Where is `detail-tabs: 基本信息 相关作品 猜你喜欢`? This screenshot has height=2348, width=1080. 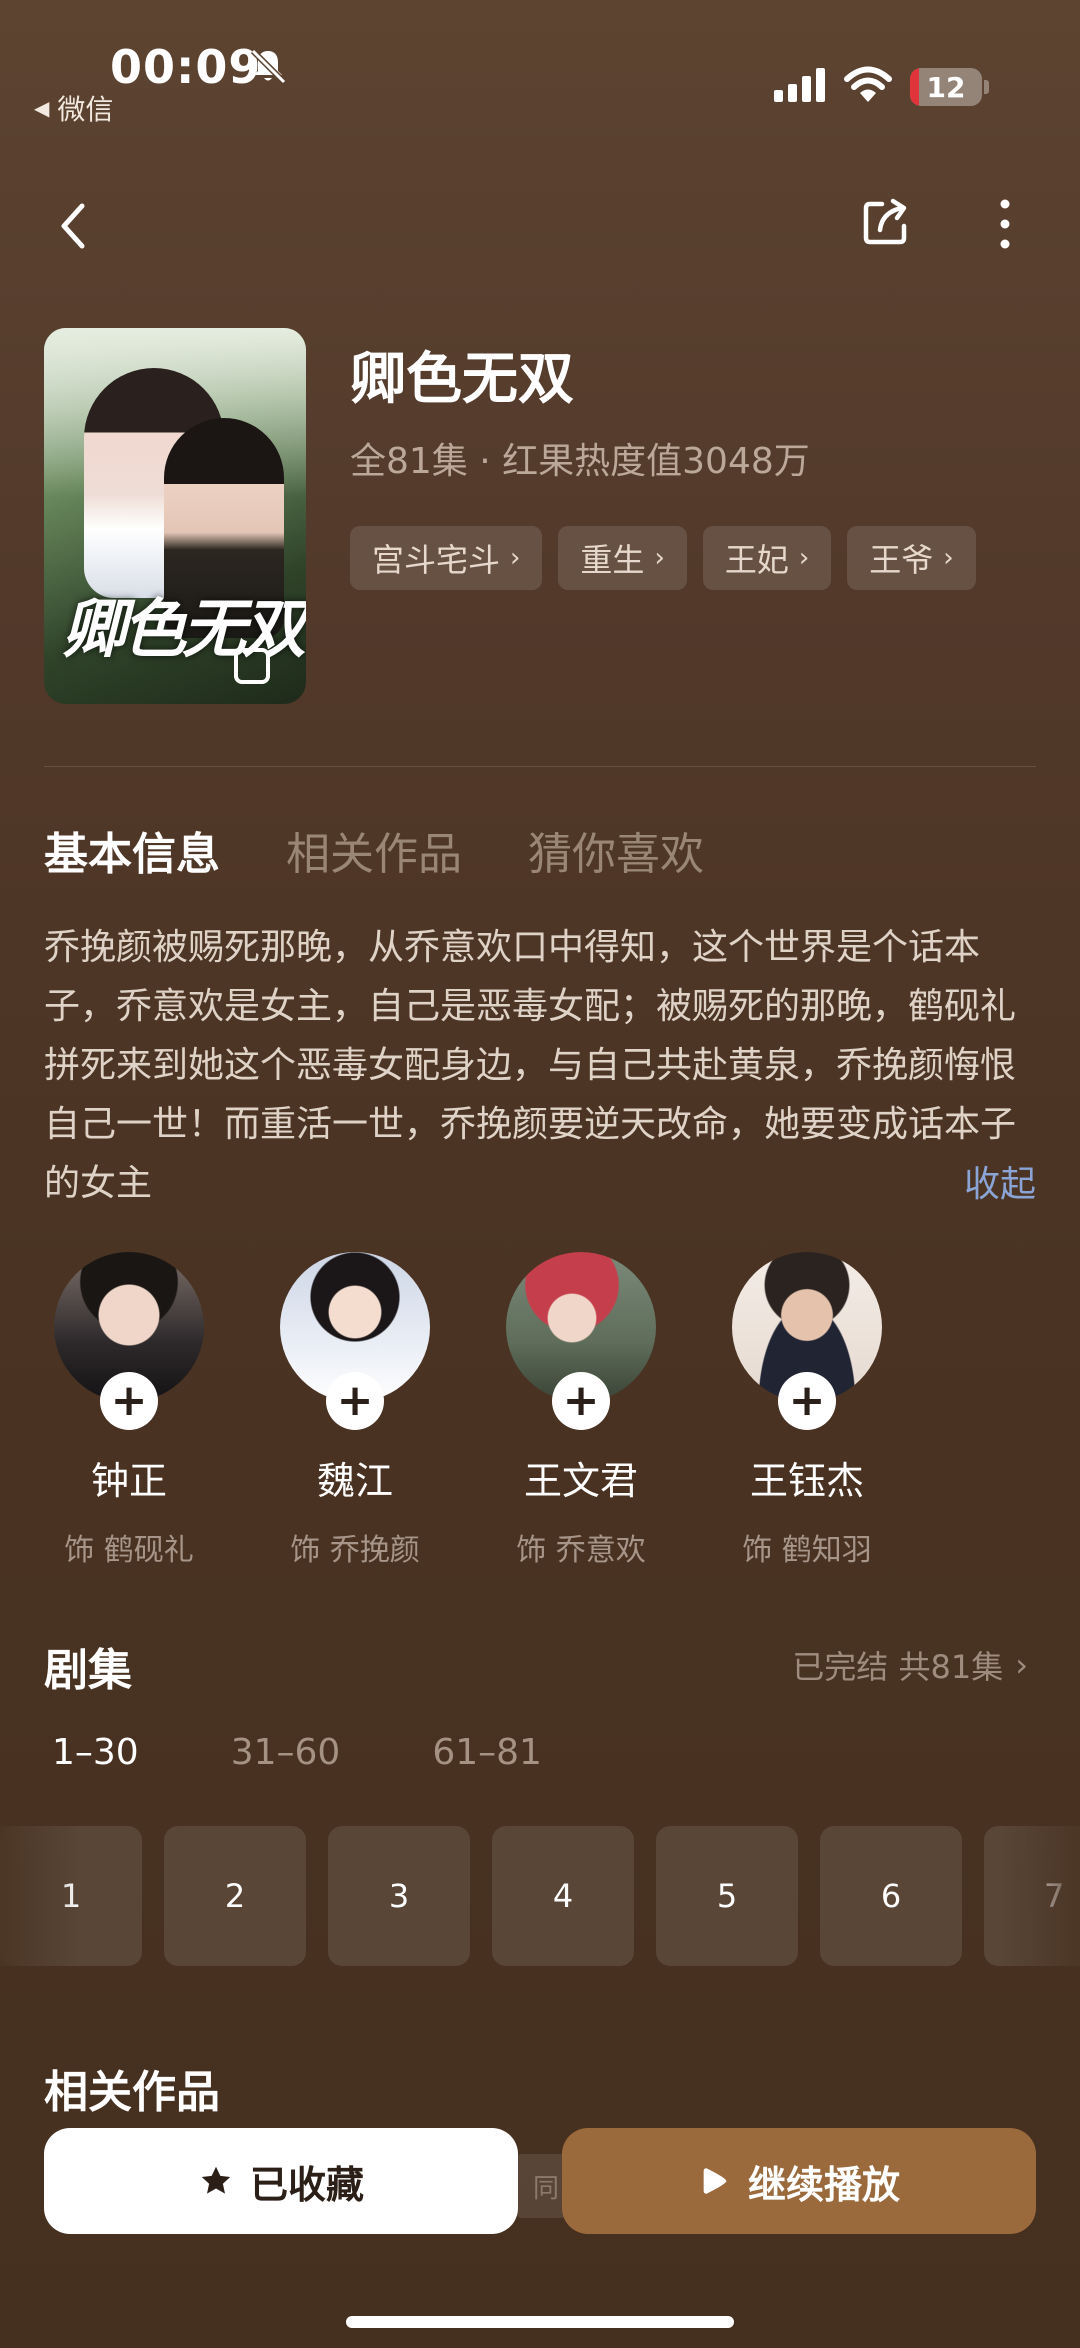
detail-tabs: 基本信息 相关作品 猜你喜欢 is located at coordinates (374, 850).